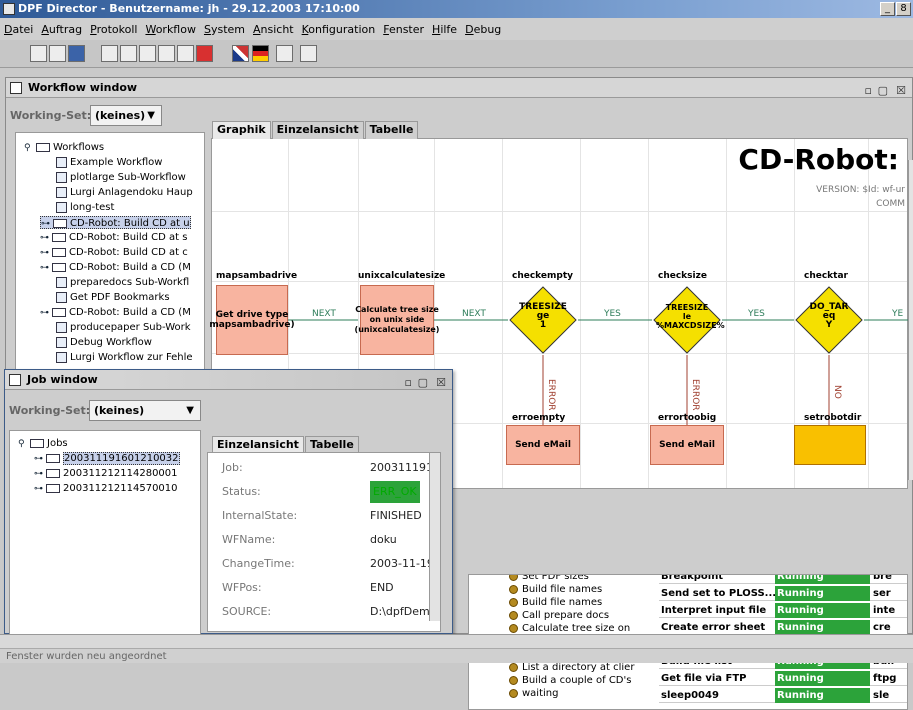 The width and height of the screenshot is (913, 710). What do you see at coordinates (145, 410) in the screenshot?
I see `job-working-set-select: (keines) ▼` at bounding box center [145, 410].